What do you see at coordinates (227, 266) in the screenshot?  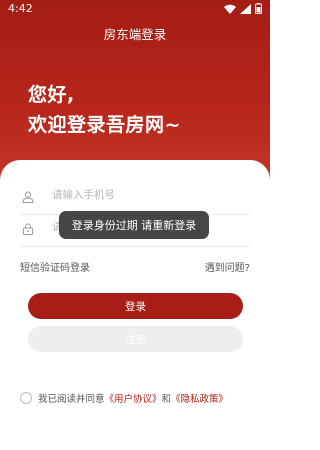 I see `problem-link: 遇到问题?` at bounding box center [227, 266].